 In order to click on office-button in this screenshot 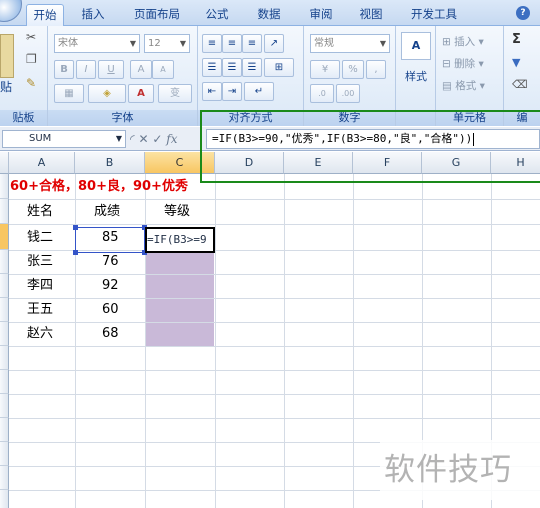, I will do `click(11, 11)`.